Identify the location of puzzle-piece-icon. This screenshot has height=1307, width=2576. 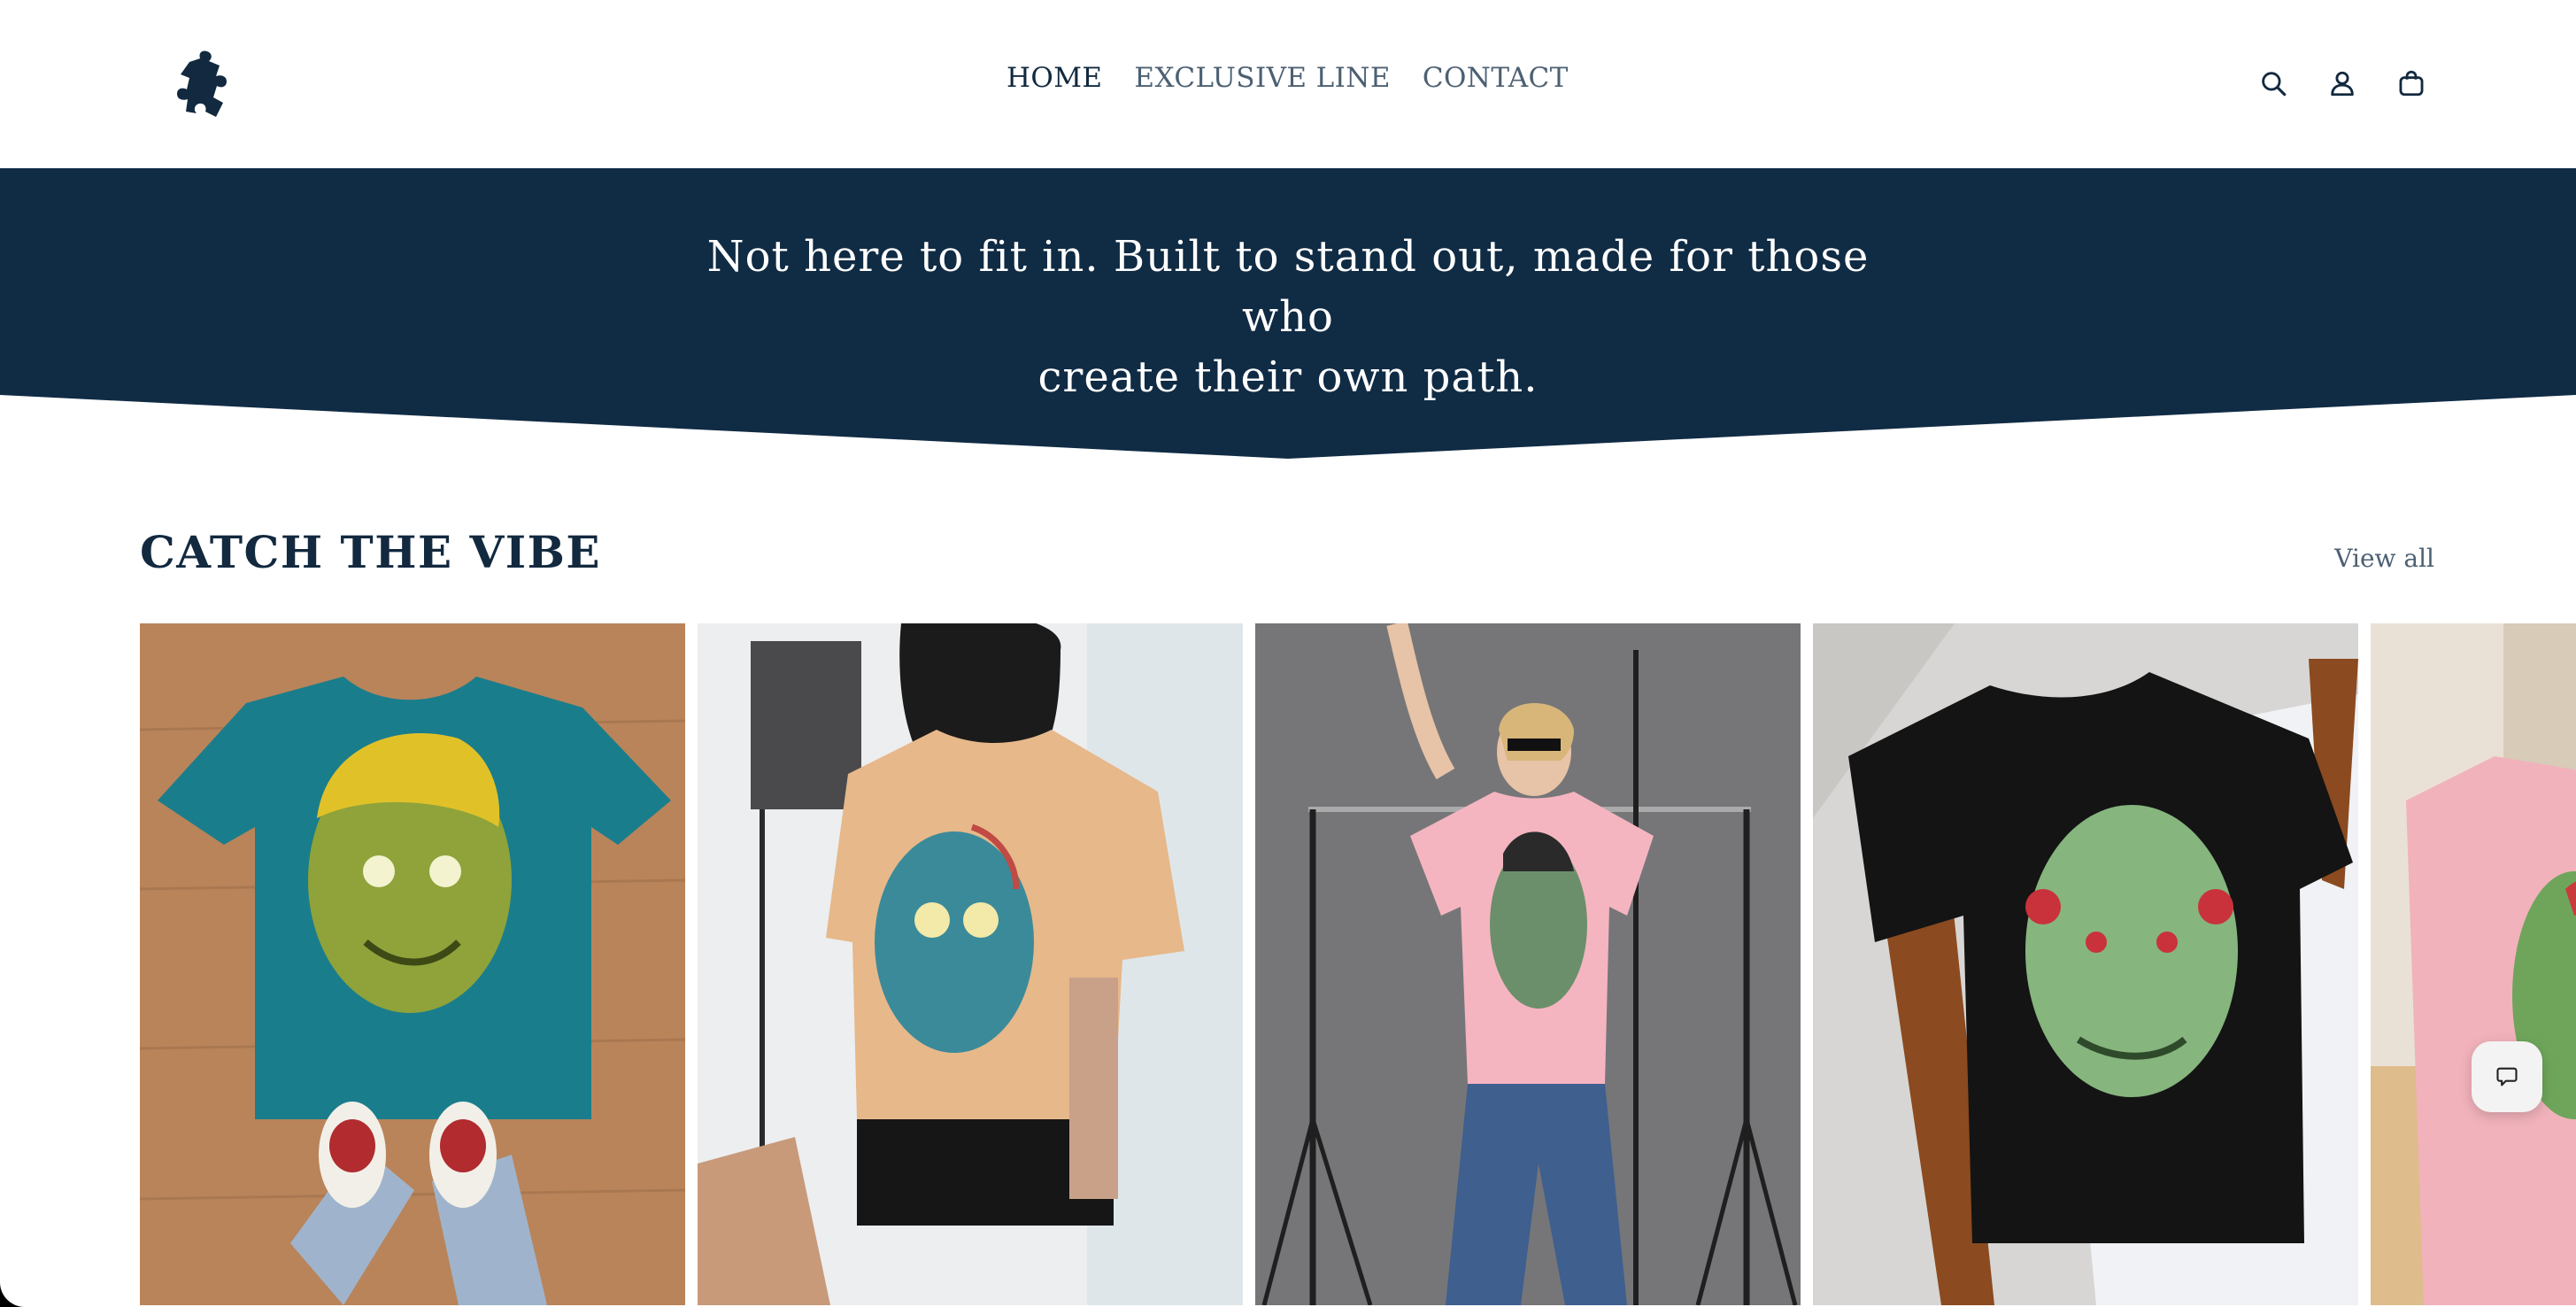
(207, 84).